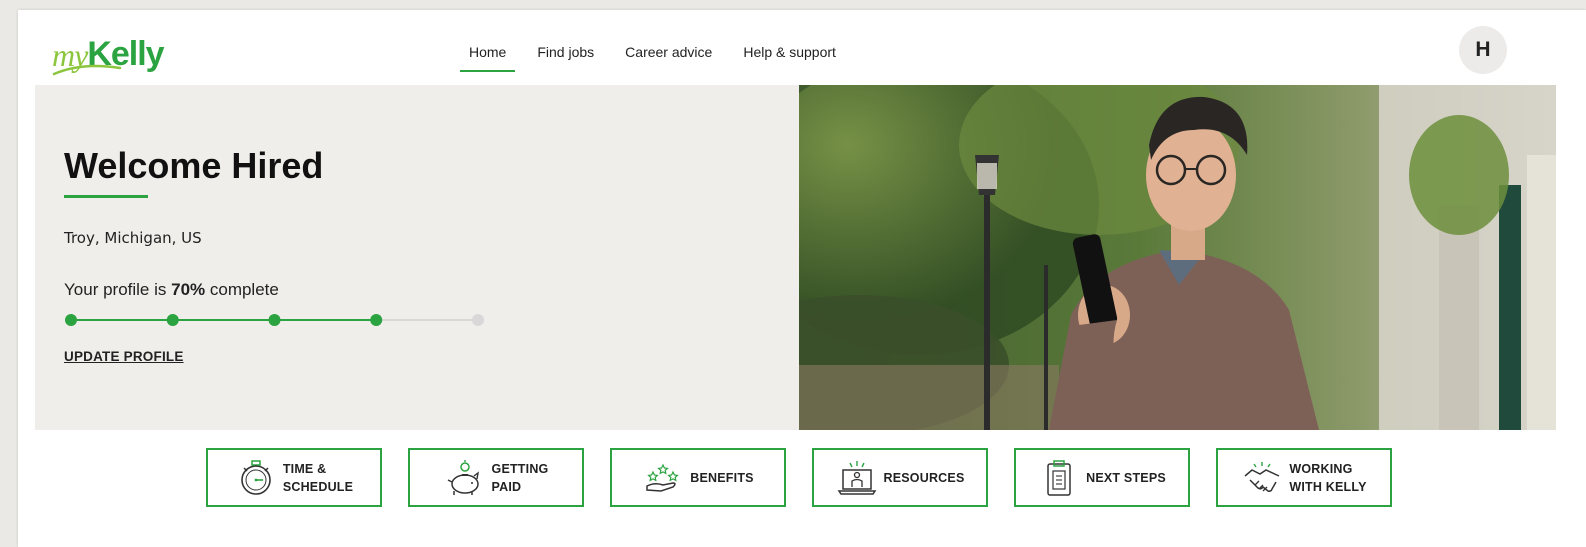  What do you see at coordinates (133, 238) in the screenshot?
I see `user-location: Troy, Michigan, US` at bounding box center [133, 238].